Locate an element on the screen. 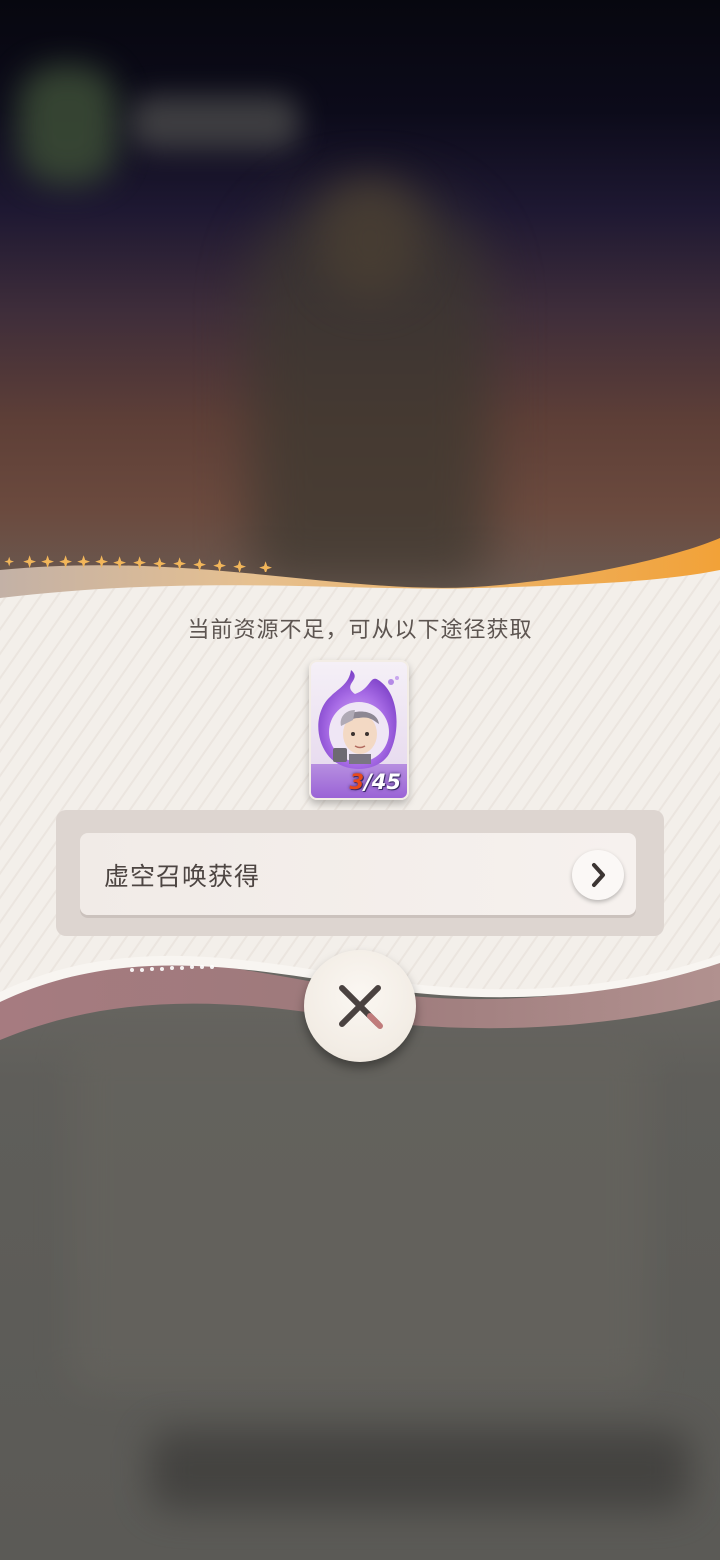 This screenshot has height=1560, width=720. shard-count: 3/45 is located at coordinates (375, 782).